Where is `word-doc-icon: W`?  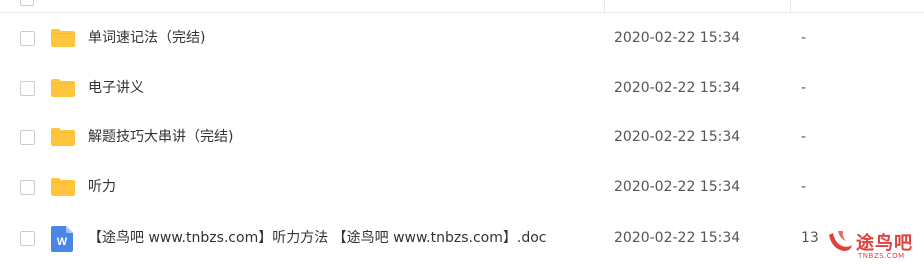 word-doc-icon: W is located at coordinates (62, 239).